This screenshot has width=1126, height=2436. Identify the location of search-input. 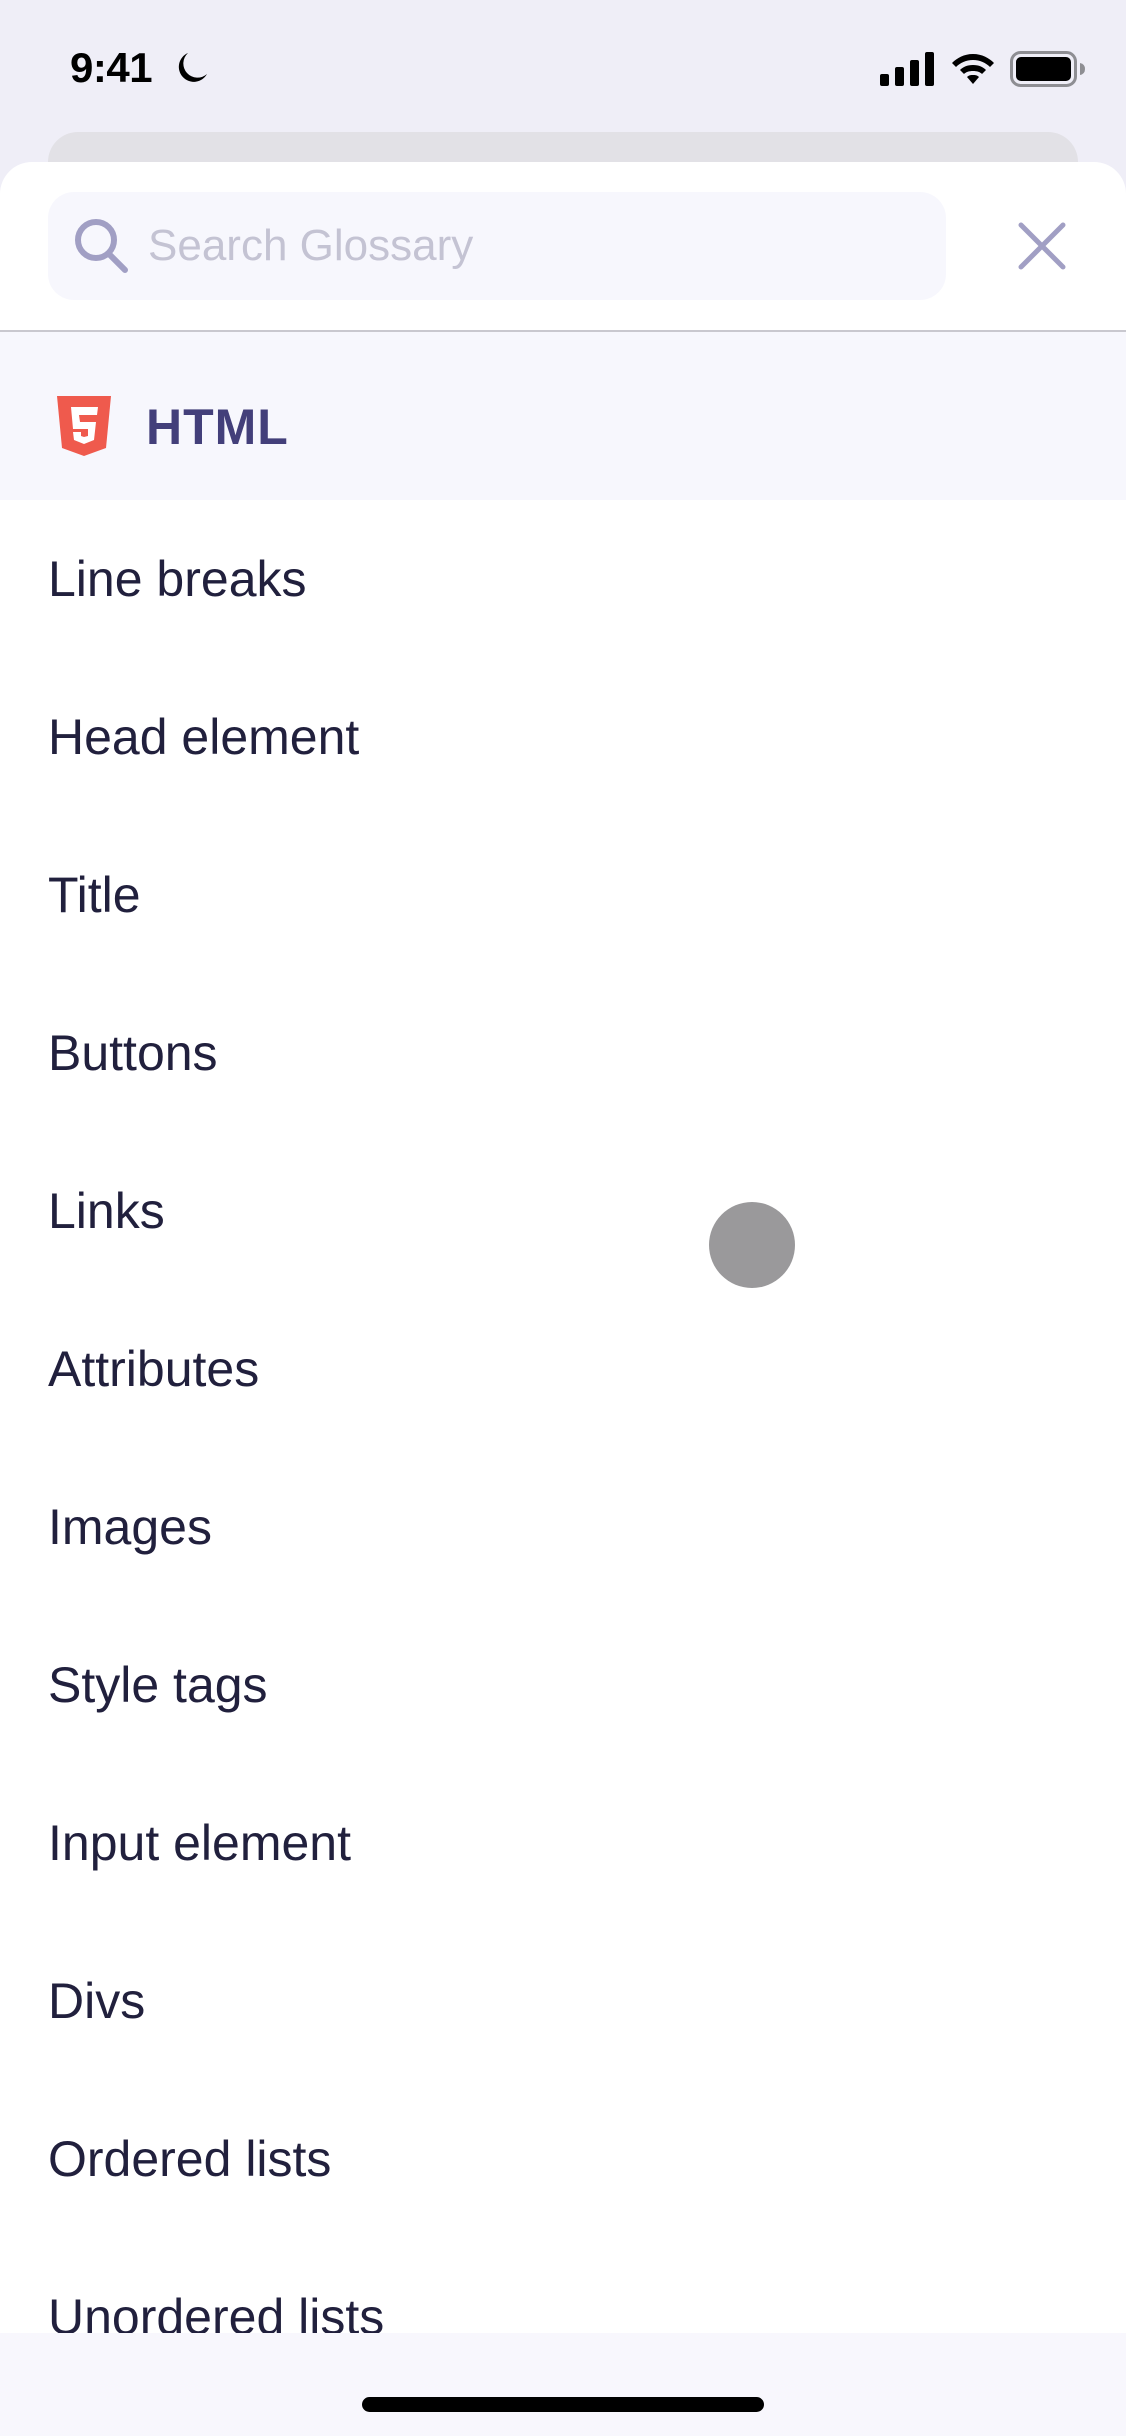
(538, 246).